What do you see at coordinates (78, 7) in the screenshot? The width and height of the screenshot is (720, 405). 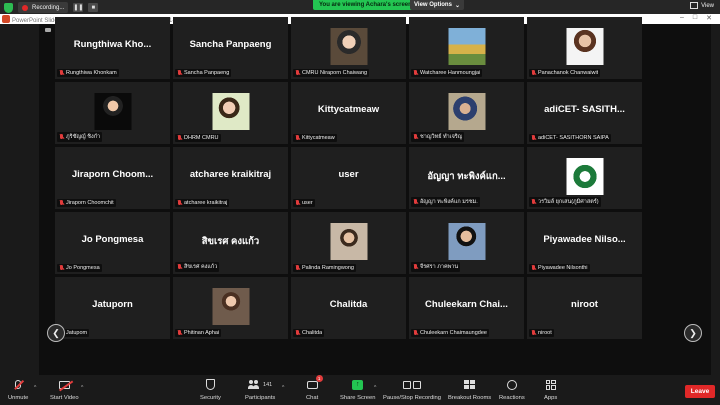 I see `pause-recording-icon: ❚❚` at bounding box center [78, 7].